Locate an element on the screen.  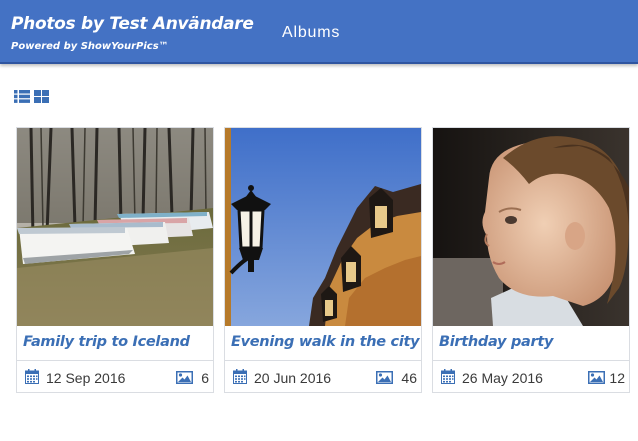
album-title: Birthday party is located at coordinates (496, 342).